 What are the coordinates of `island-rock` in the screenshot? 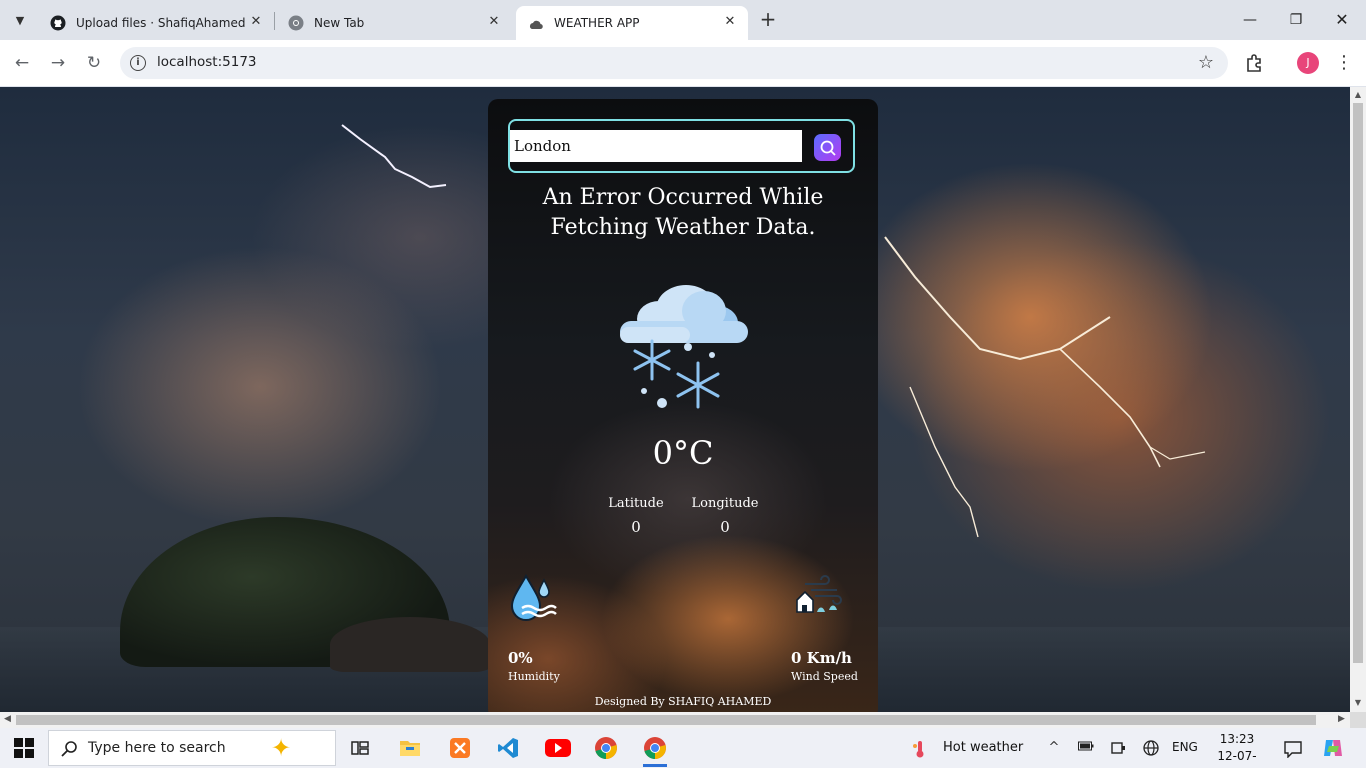 It's located at (410, 644).